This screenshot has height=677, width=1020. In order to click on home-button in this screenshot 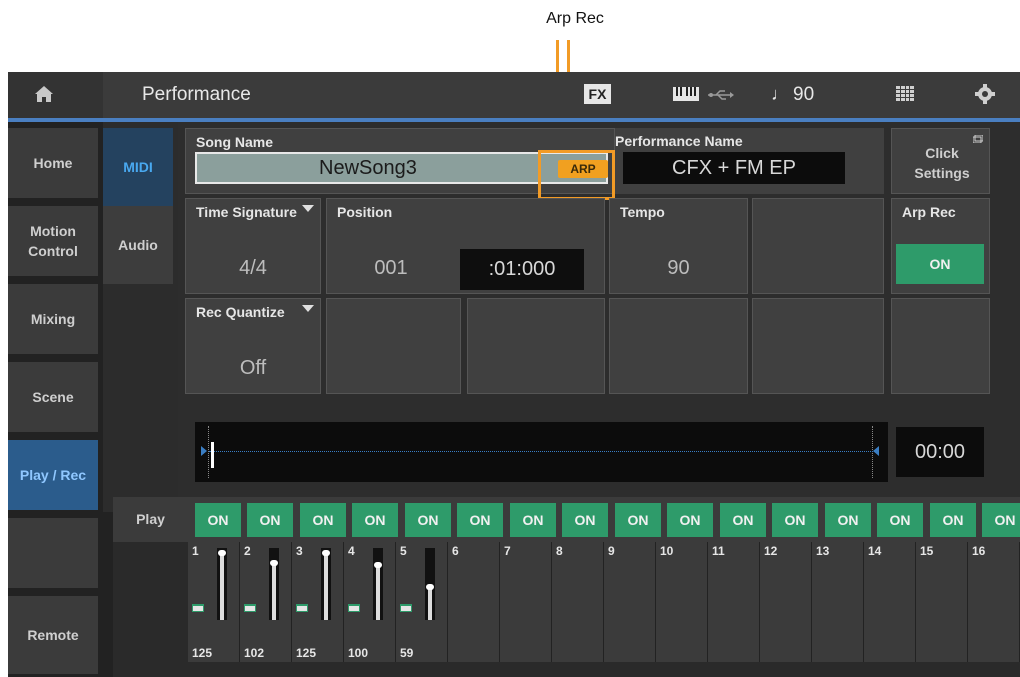, I will do `click(55, 95)`.